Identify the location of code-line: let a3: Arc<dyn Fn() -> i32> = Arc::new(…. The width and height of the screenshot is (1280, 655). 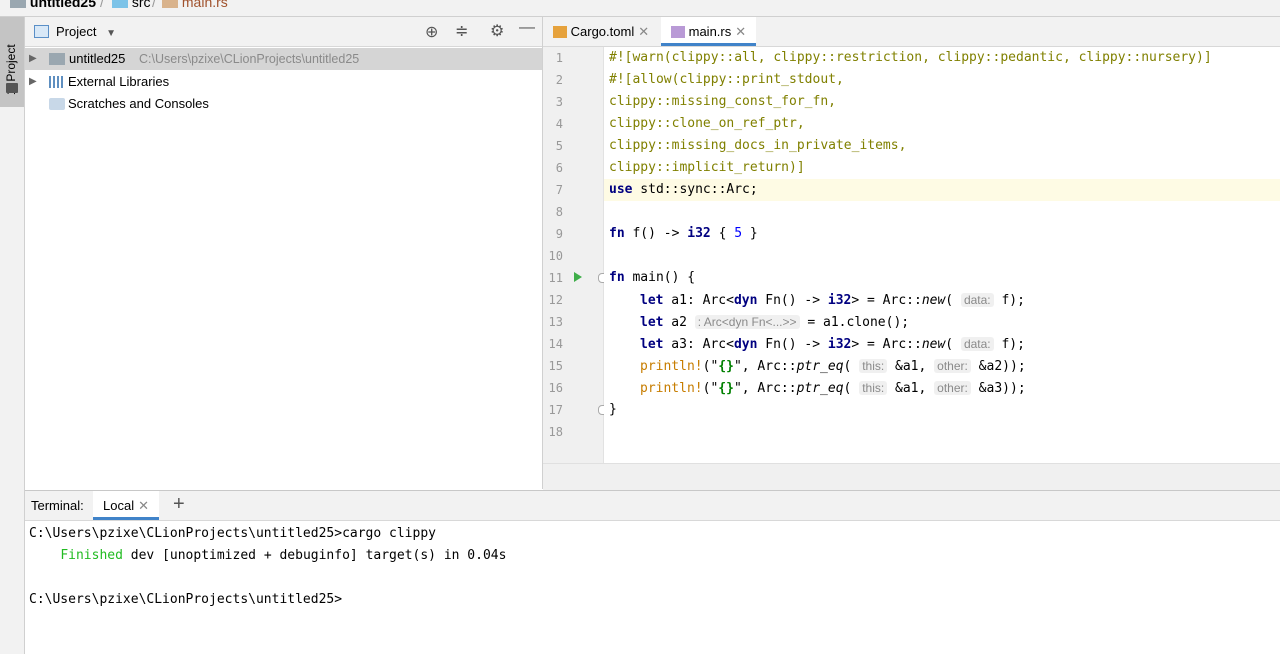
(832, 344).